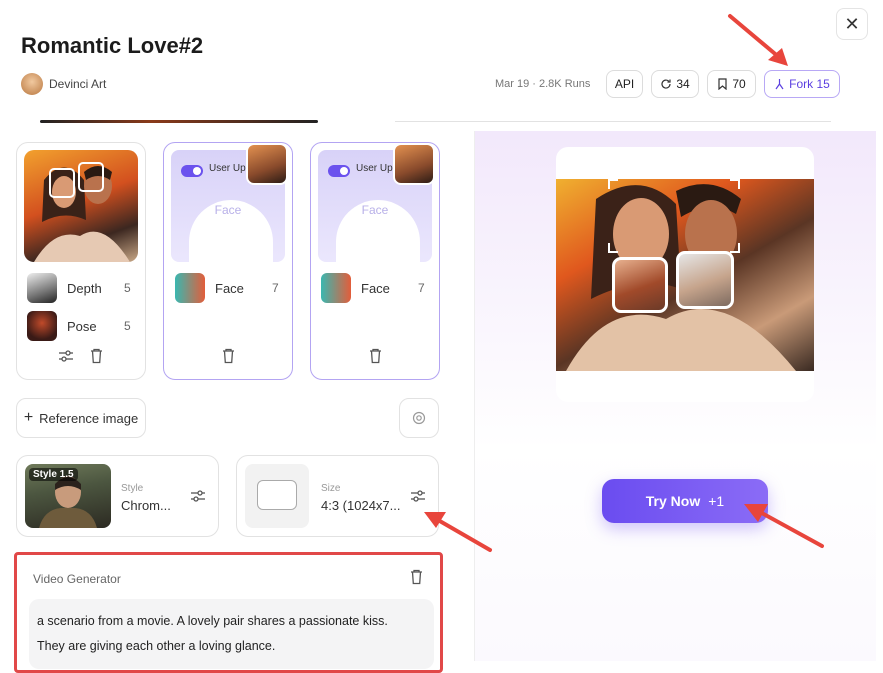 The image size is (883, 673). I want to click on fork-icon, so click(779, 84).